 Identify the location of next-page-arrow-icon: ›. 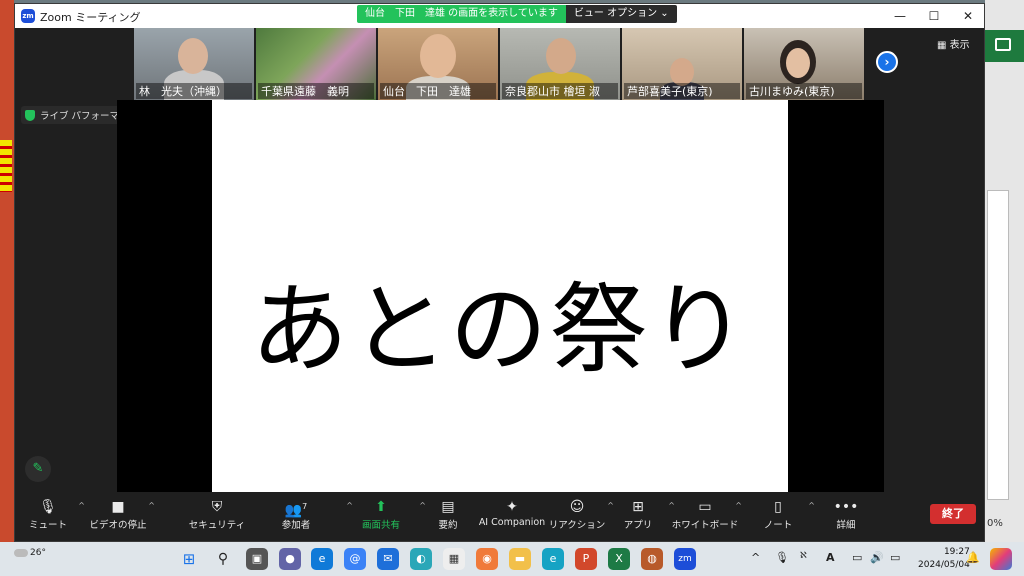
(887, 62).